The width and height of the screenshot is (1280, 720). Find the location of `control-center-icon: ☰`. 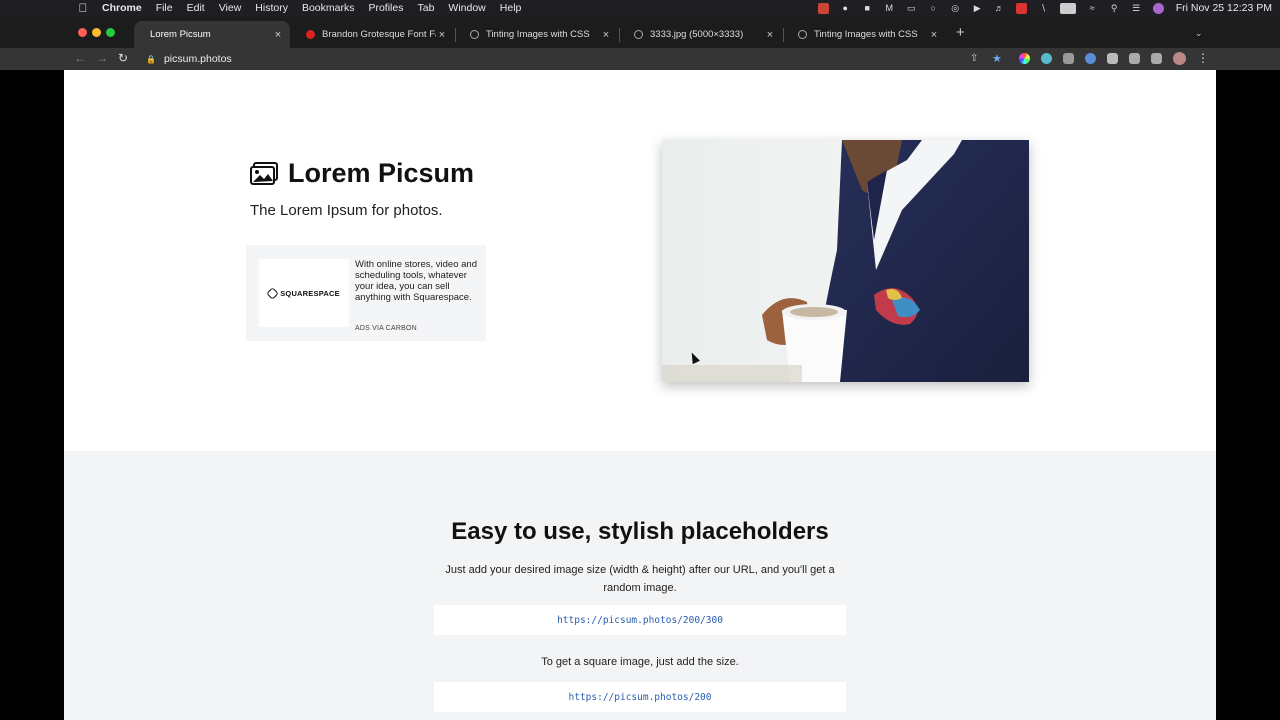

control-center-icon: ☰ is located at coordinates (1136, 8).